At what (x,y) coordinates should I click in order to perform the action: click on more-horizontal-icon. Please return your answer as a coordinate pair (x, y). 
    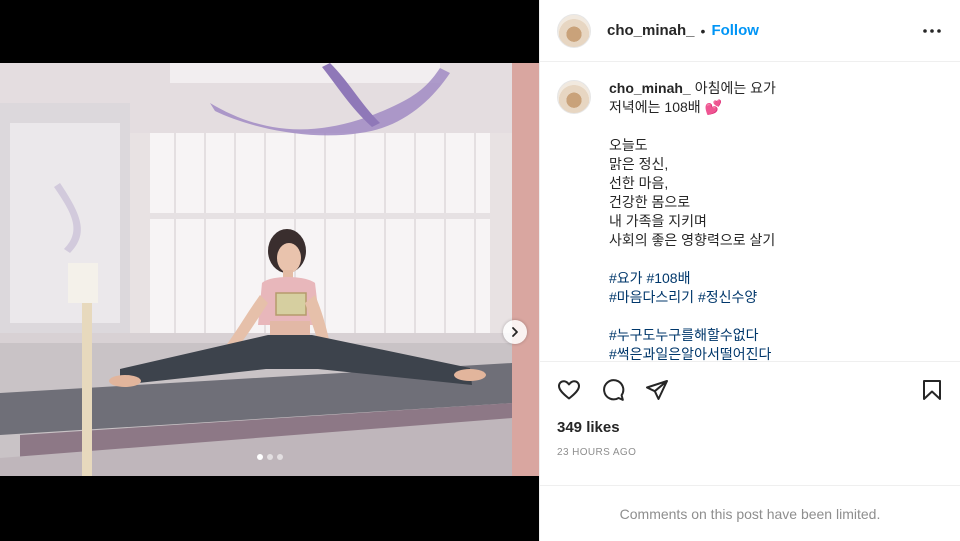
    Looking at the image, I should click on (932, 30).